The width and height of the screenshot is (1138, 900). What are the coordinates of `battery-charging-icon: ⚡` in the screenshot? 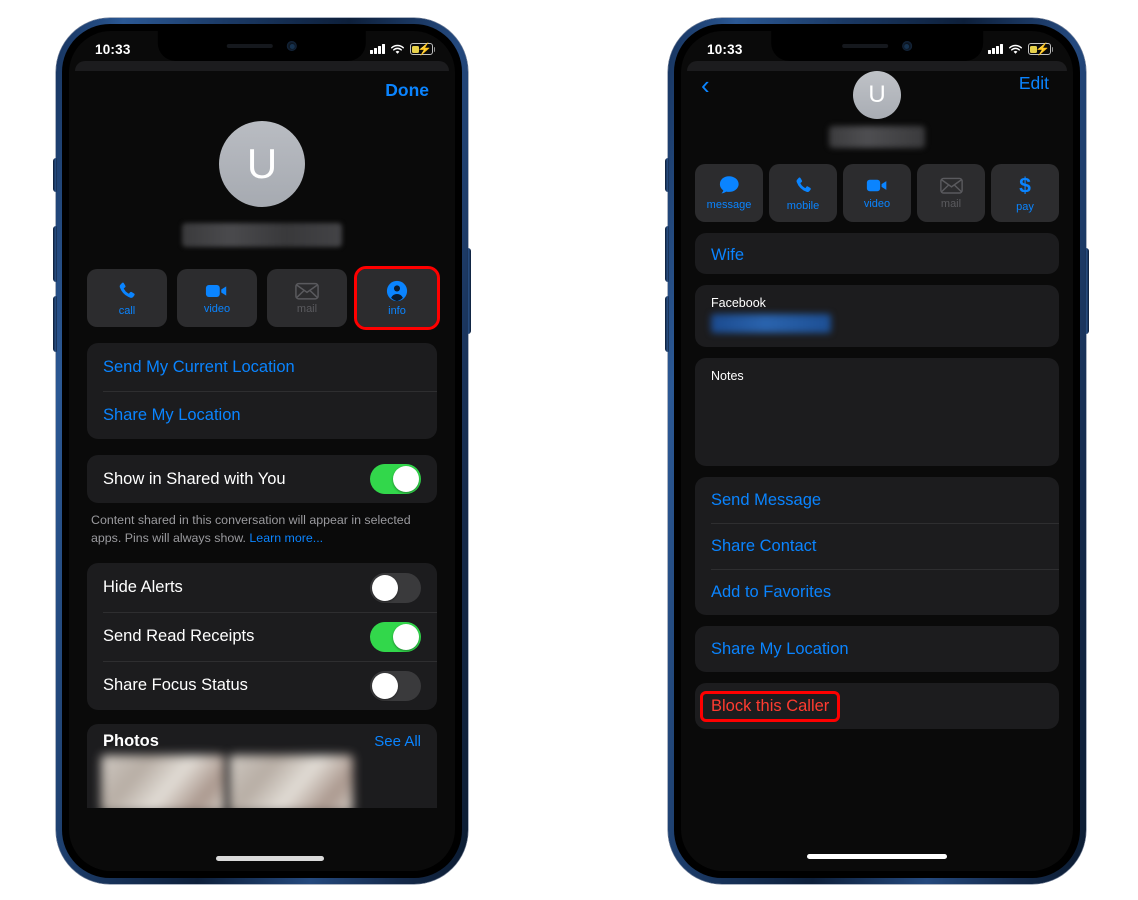 It's located at (423, 49).